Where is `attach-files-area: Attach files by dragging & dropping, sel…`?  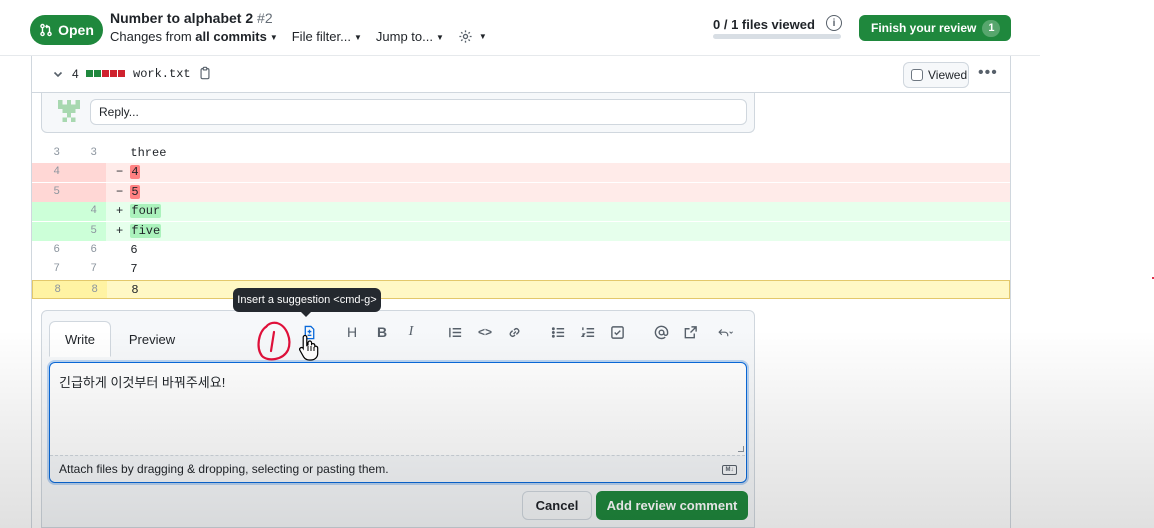
attach-files-area: Attach files by dragging & dropping, sel… is located at coordinates (397, 468).